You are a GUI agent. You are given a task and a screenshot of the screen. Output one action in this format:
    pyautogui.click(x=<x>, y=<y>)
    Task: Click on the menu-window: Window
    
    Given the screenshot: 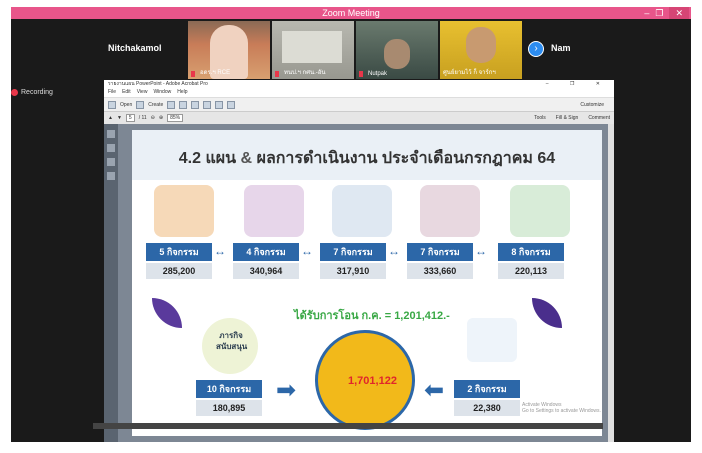 What is the action you would take?
    pyautogui.click(x=162, y=93)
    